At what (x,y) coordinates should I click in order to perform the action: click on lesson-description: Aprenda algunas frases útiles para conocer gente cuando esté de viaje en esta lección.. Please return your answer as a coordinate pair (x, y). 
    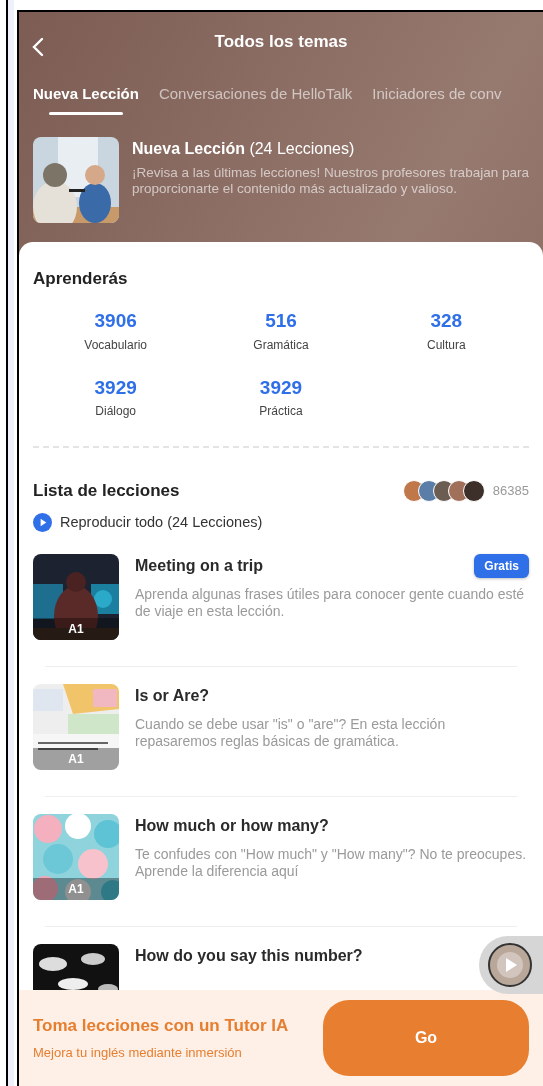
    Looking at the image, I should click on (330, 602).